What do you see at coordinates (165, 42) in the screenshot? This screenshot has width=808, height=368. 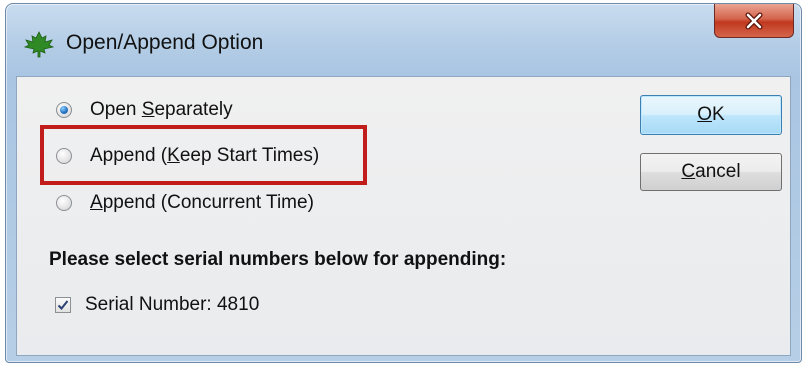 I see `dialog-title: Open/Append Option` at bounding box center [165, 42].